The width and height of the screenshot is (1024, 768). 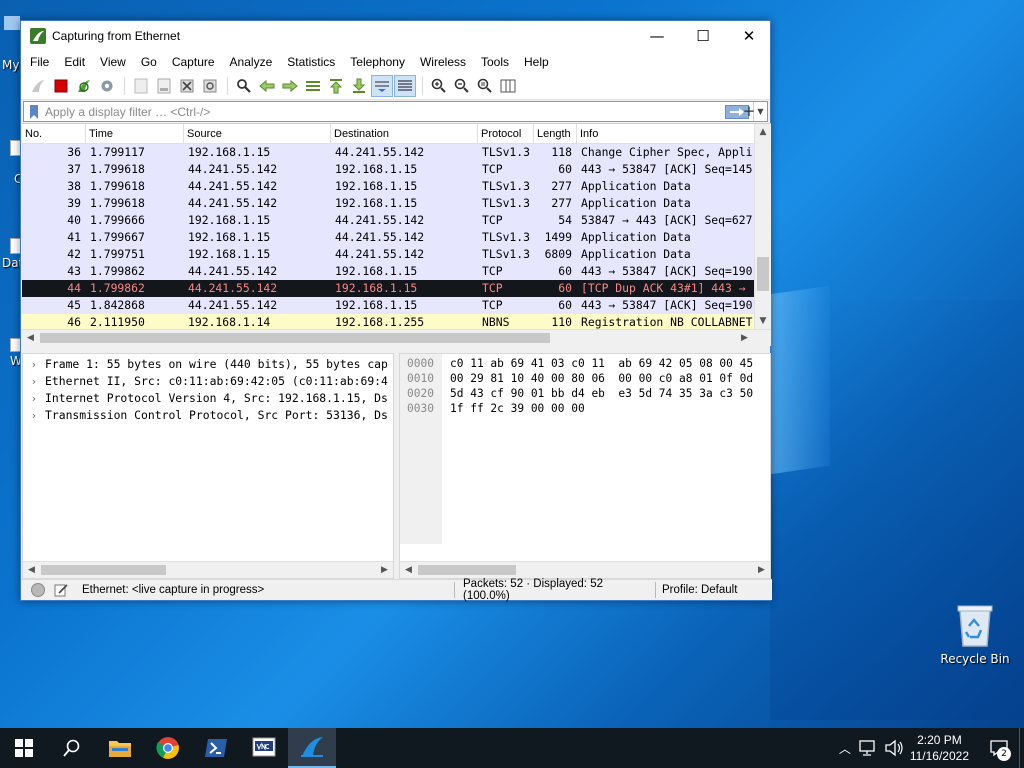 I want to click on go-last-packet-icon, so click(x=359, y=86).